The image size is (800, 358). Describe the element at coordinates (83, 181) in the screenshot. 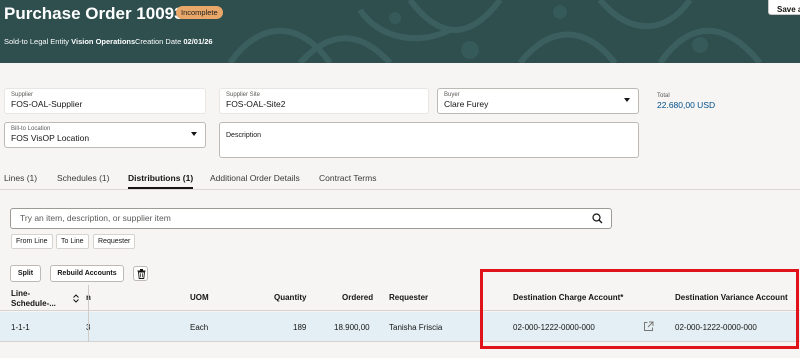

I see `tab-schedules: Schedules (1)` at that location.